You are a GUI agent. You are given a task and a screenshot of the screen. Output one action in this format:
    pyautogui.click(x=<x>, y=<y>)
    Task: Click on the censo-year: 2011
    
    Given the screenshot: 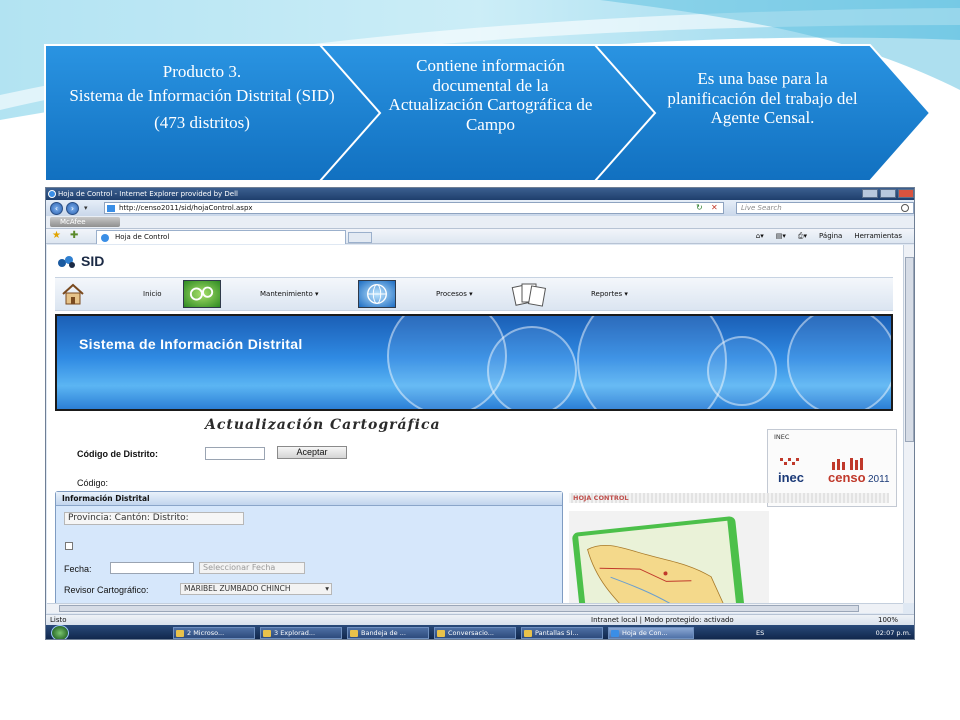 What is the action you would take?
    pyautogui.click(x=879, y=479)
    